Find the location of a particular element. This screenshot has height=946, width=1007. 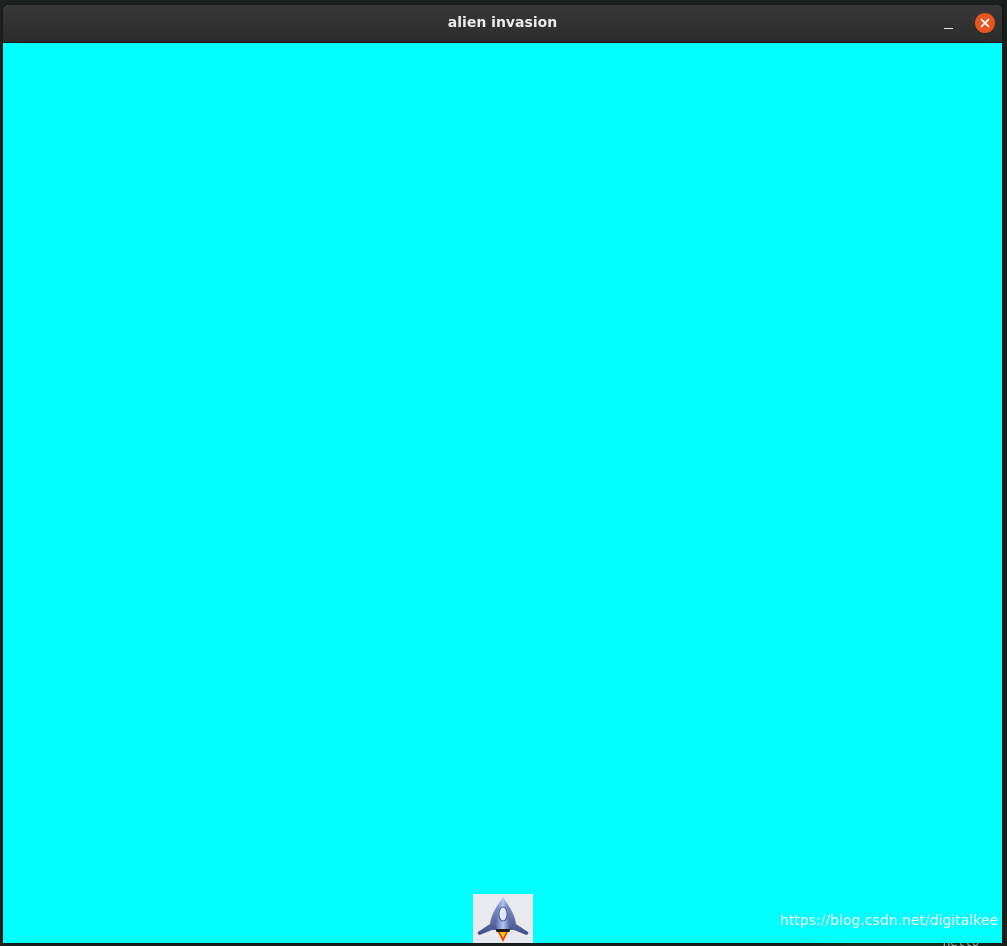

close-button is located at coordinates (985, 23).